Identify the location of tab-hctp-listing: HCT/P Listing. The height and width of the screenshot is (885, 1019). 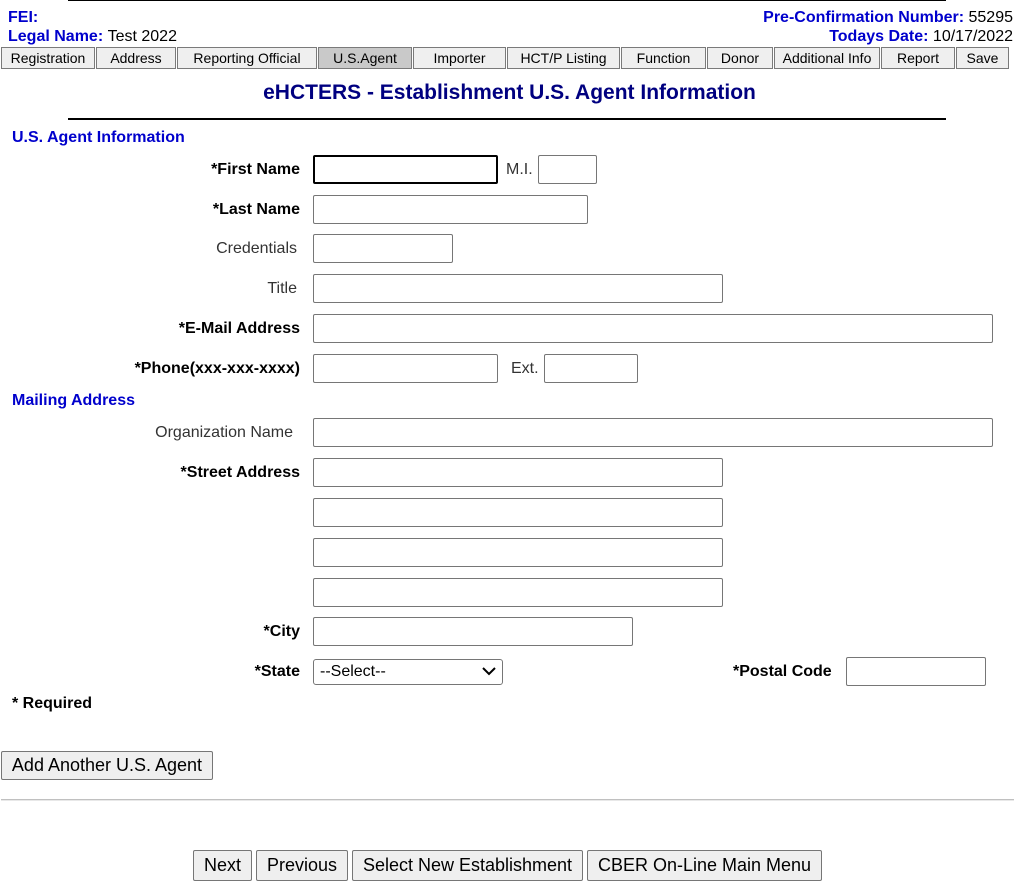
(563, 58).